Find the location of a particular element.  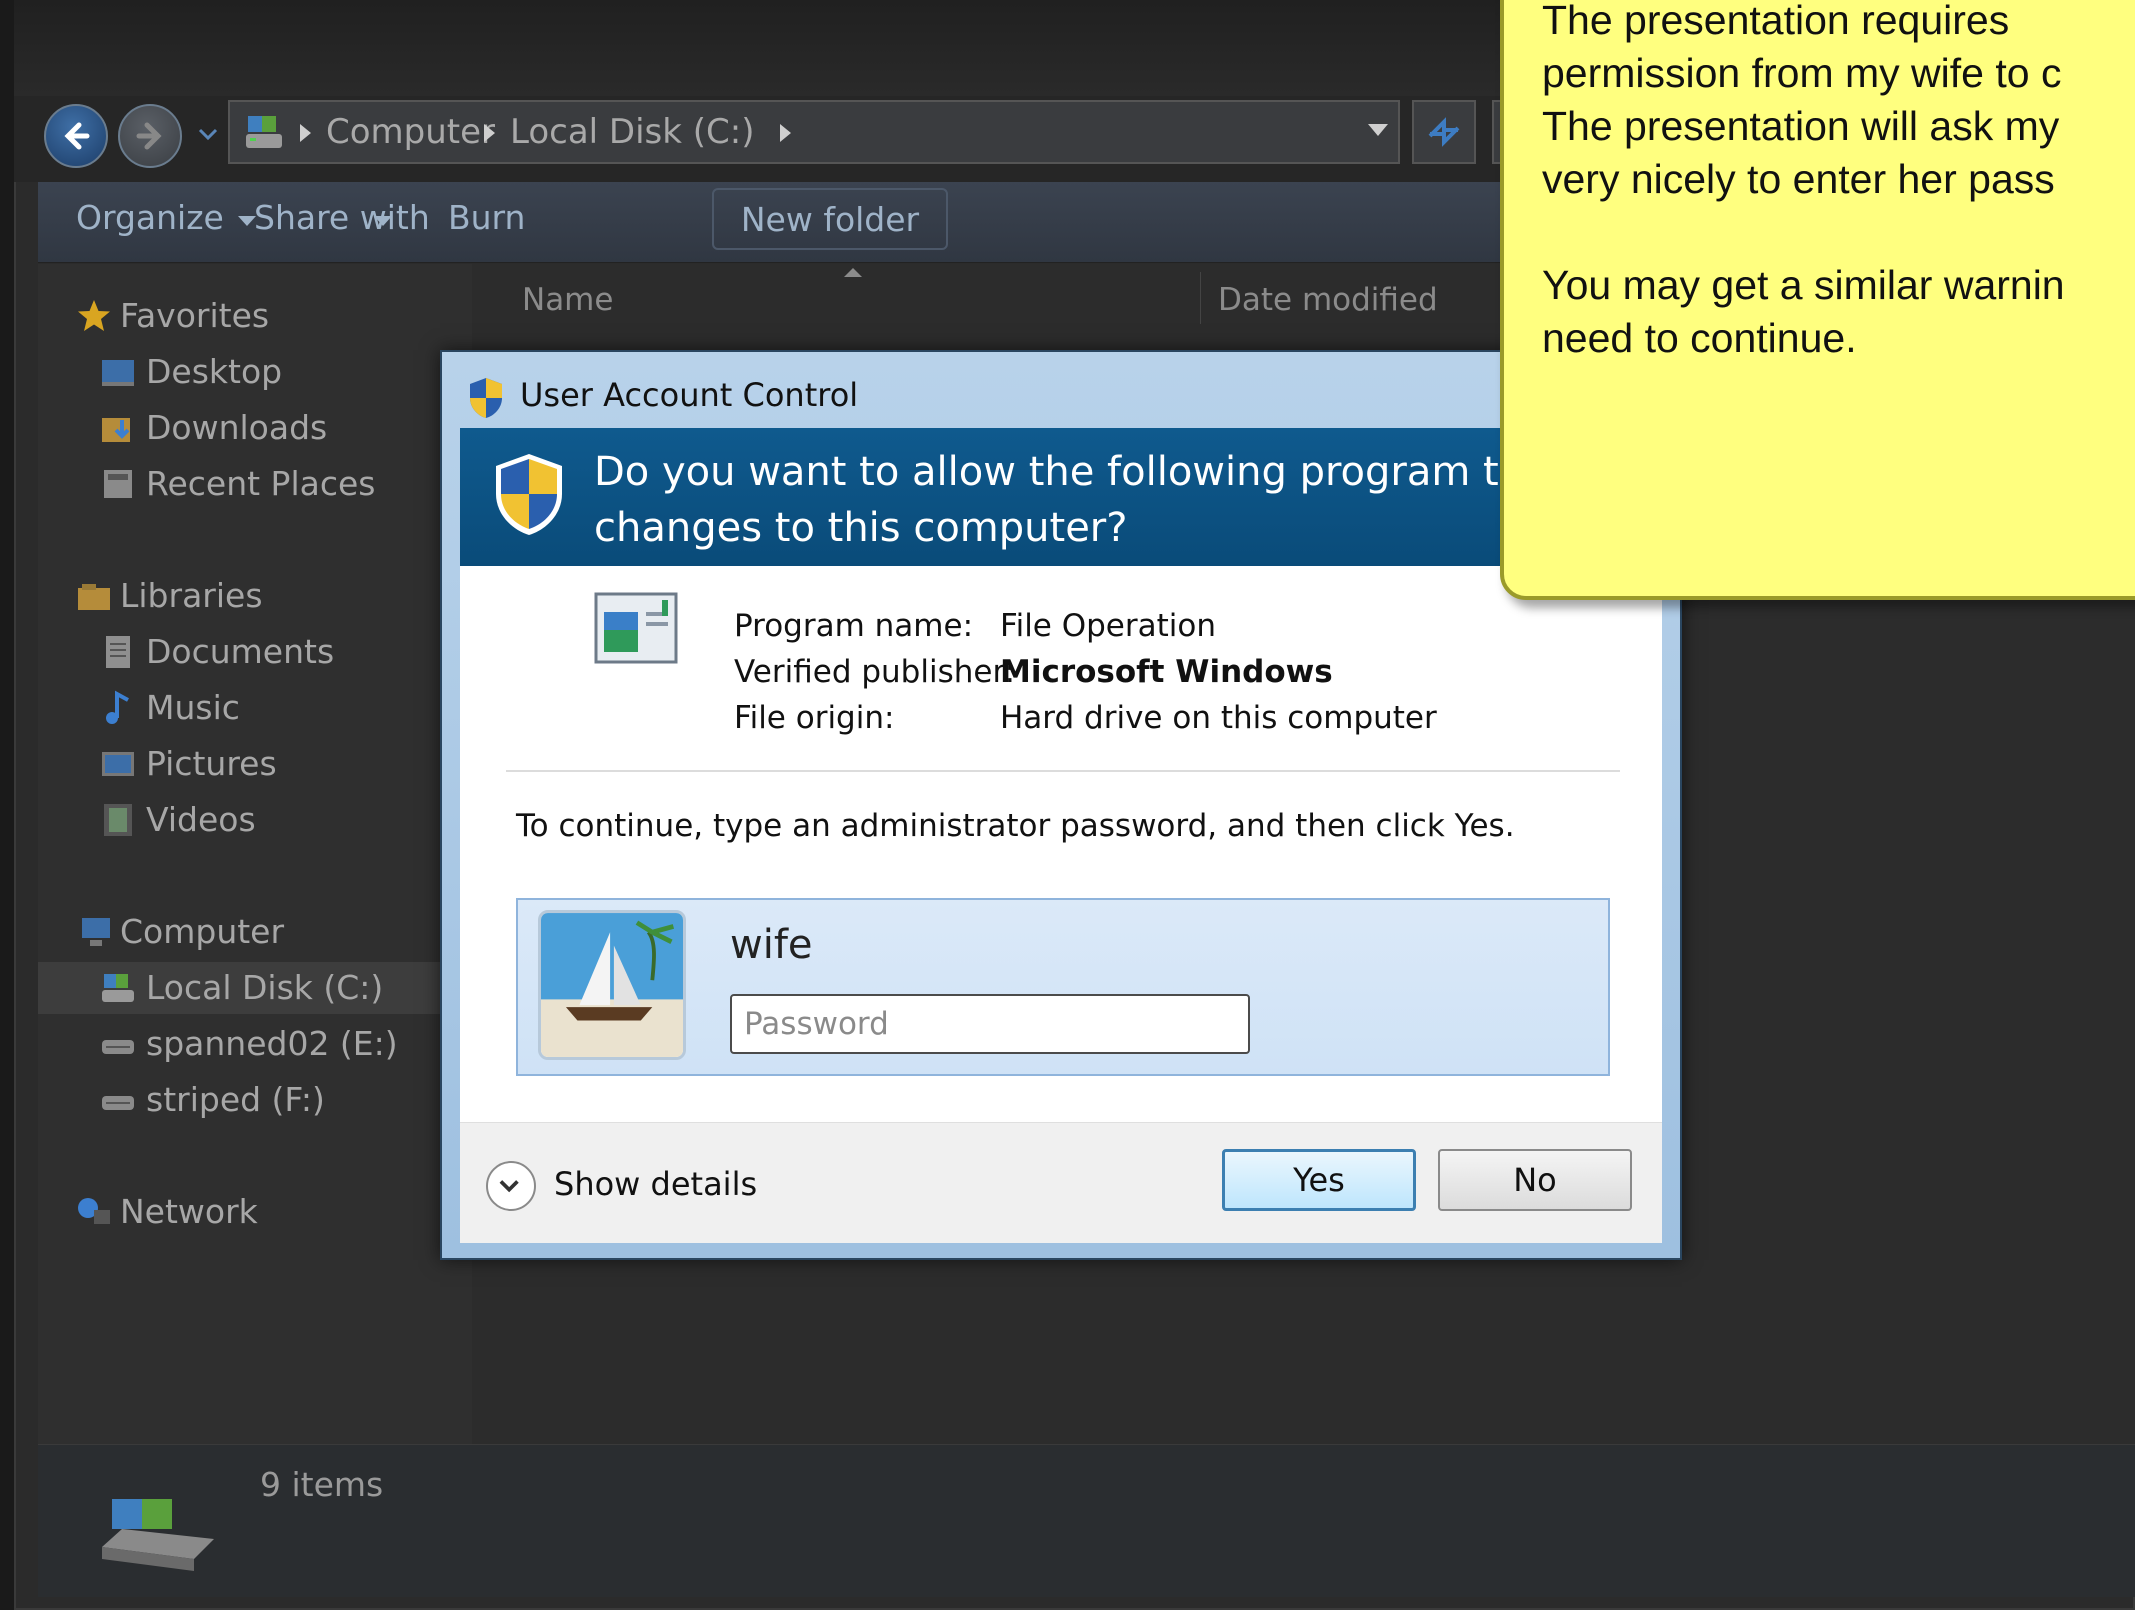

nav-label: Favorites is located at coordinates (195, 315).